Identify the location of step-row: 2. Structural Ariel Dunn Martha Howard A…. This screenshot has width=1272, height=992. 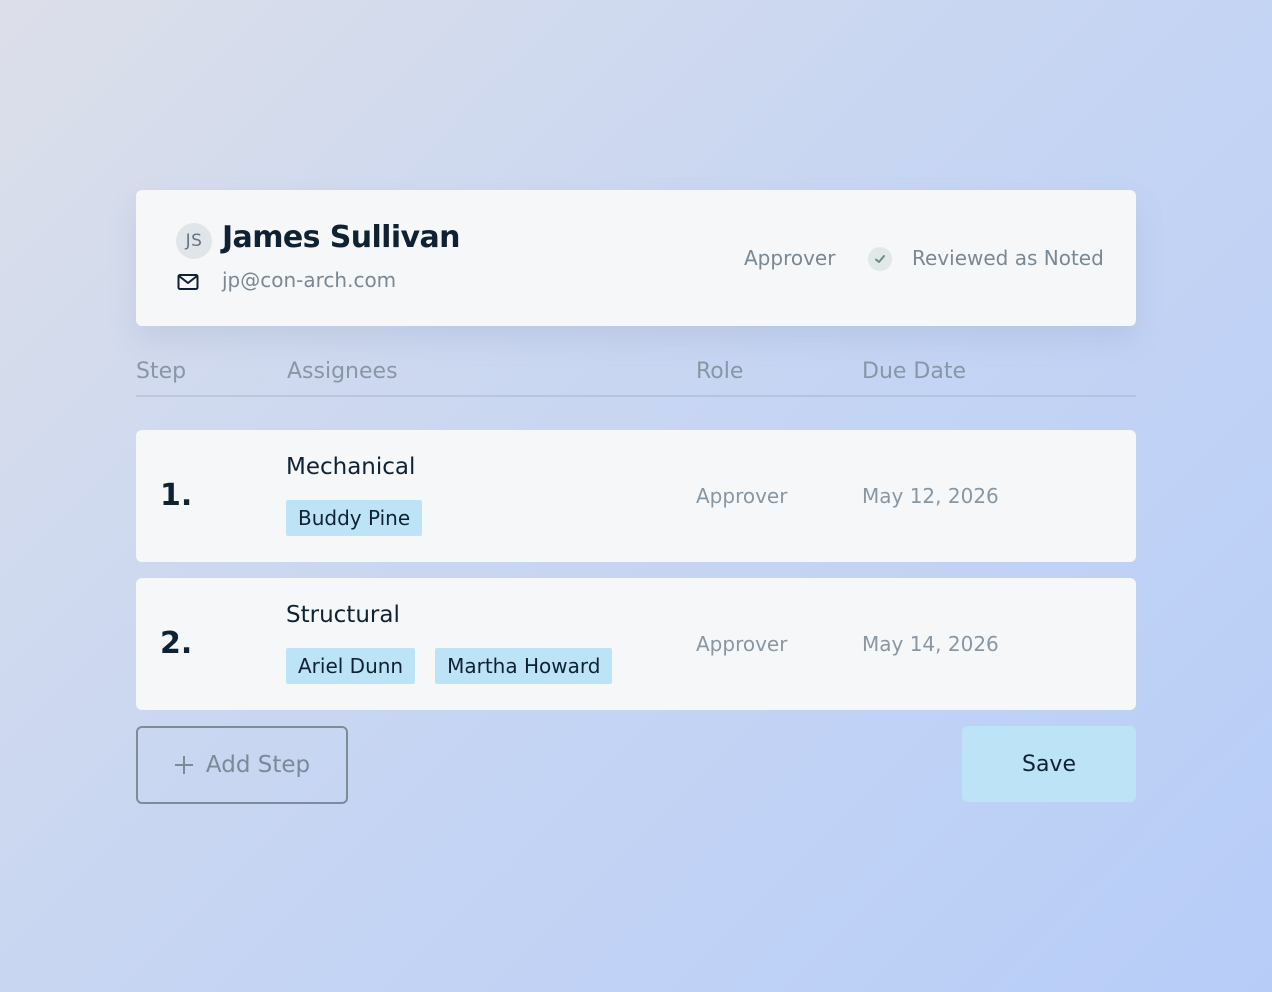
(636, 644).